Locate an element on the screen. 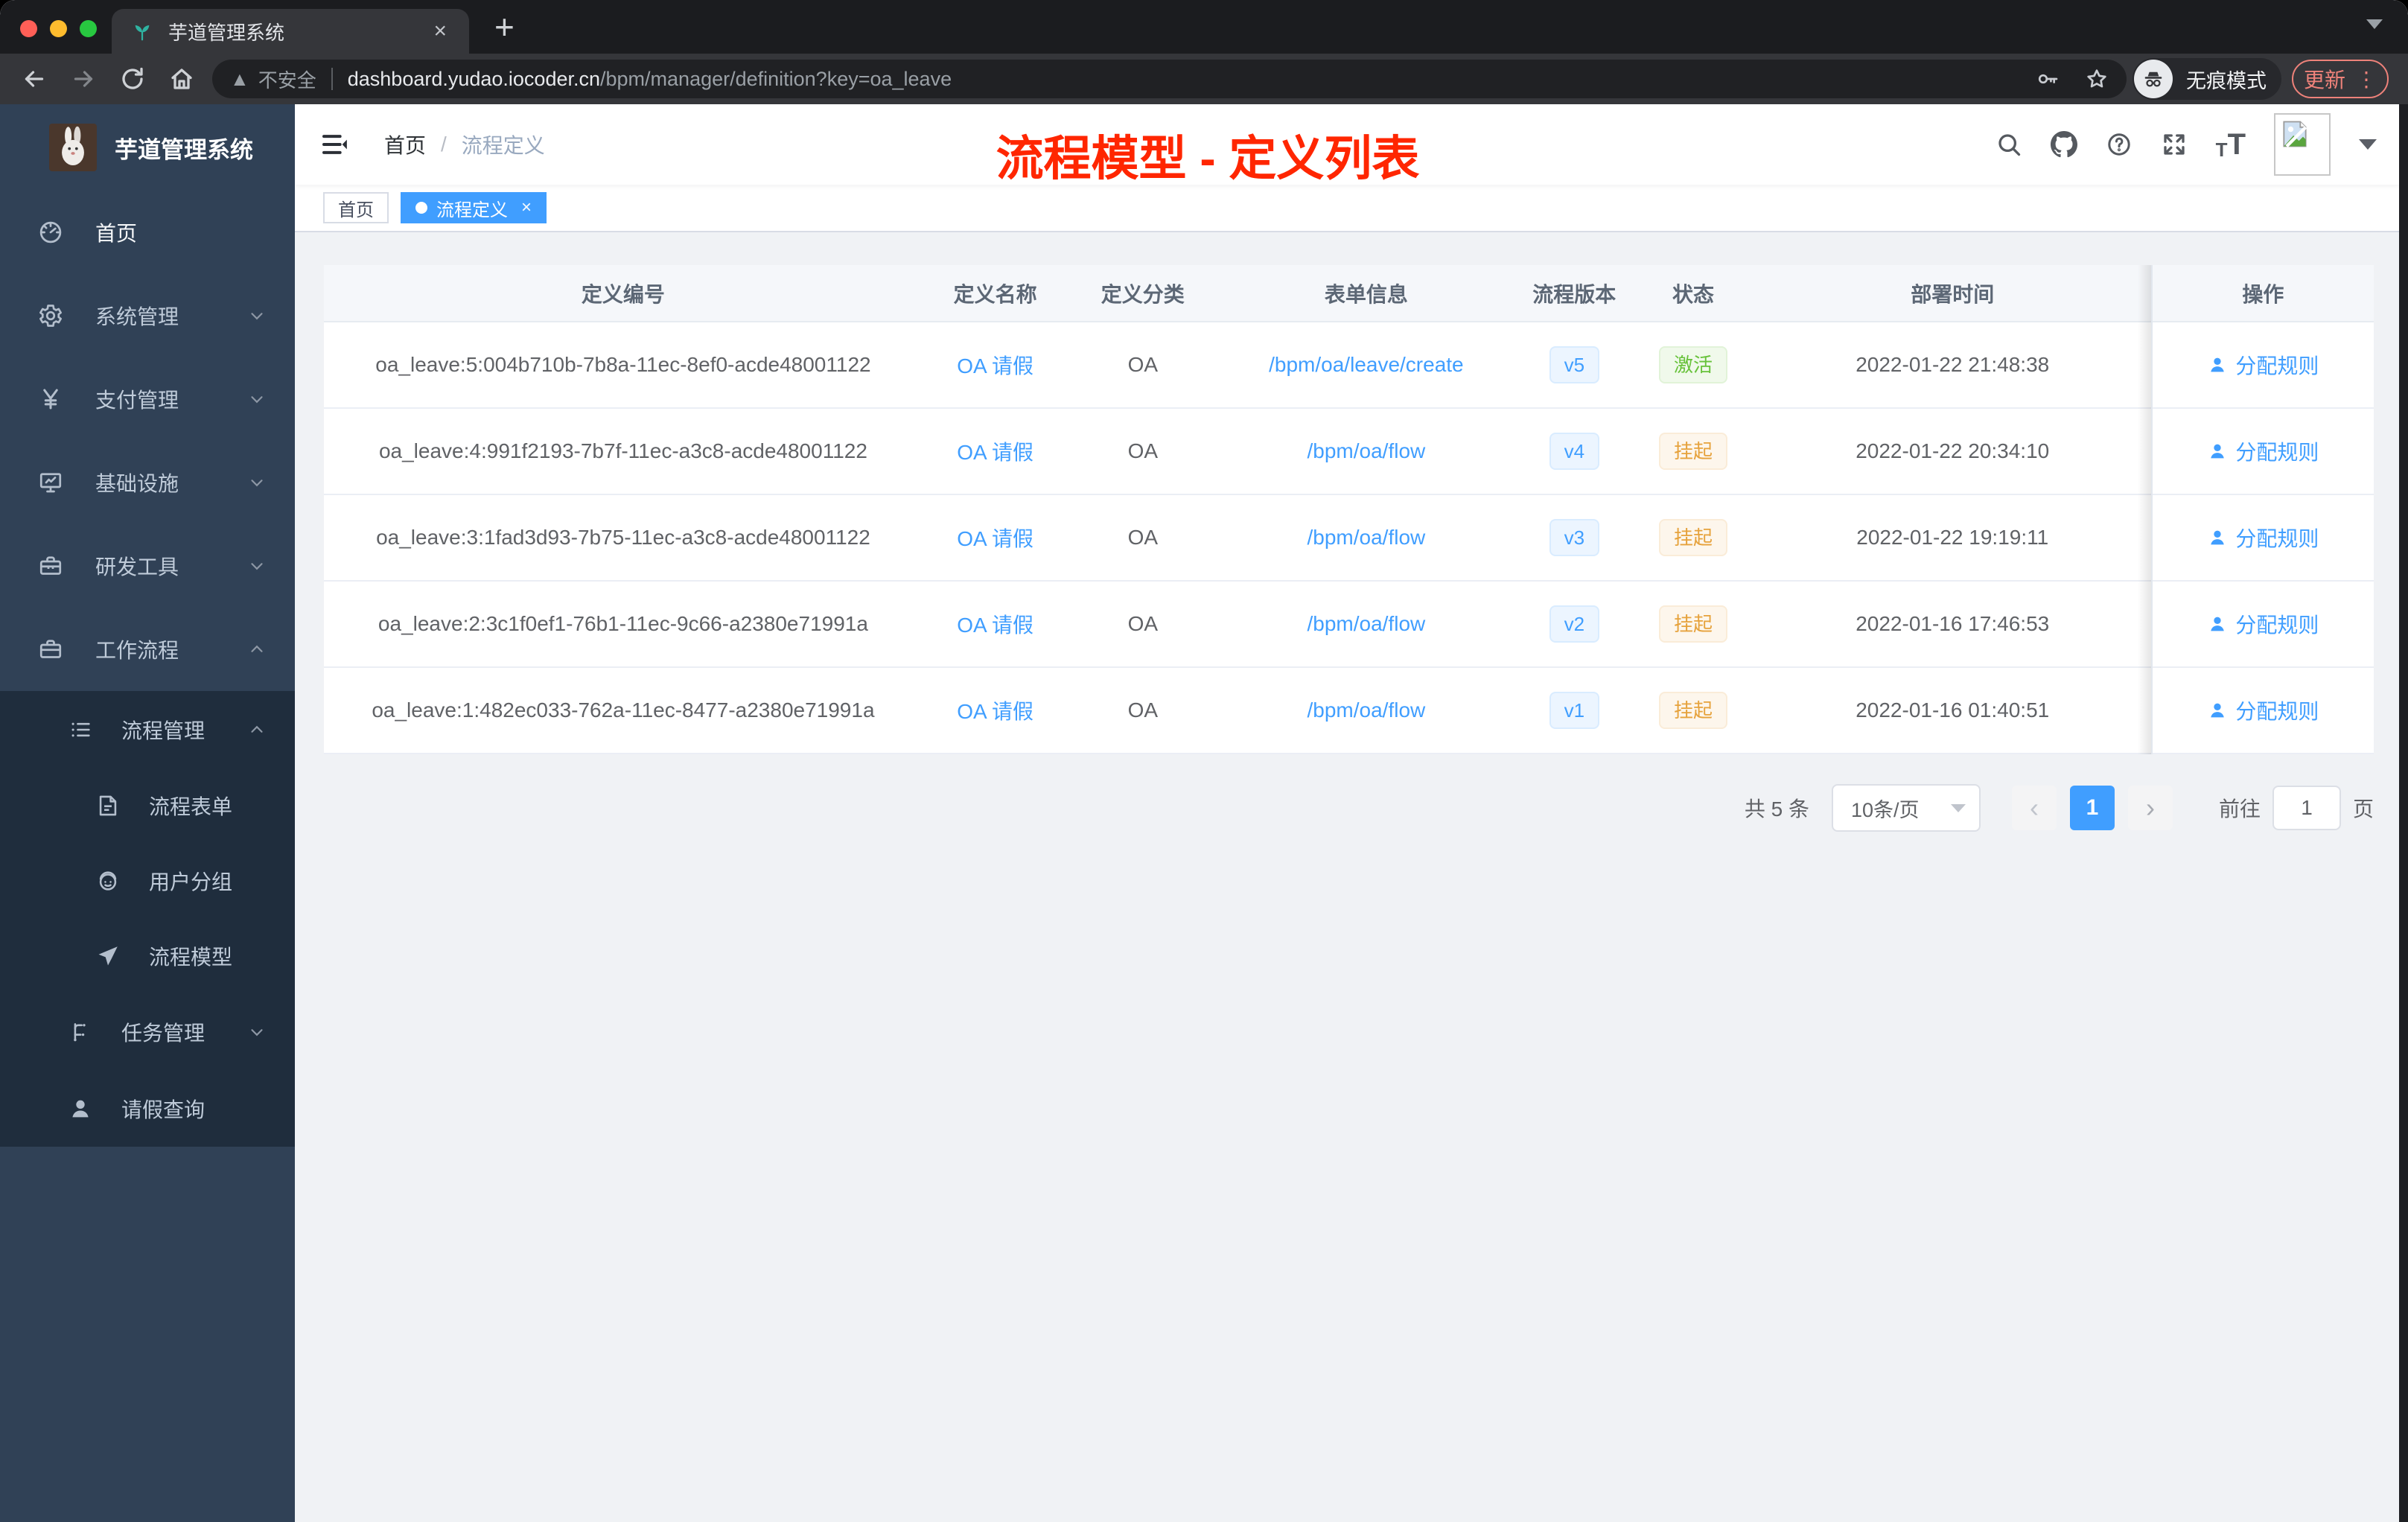  github-icon is located at coordinates (2063, 144).